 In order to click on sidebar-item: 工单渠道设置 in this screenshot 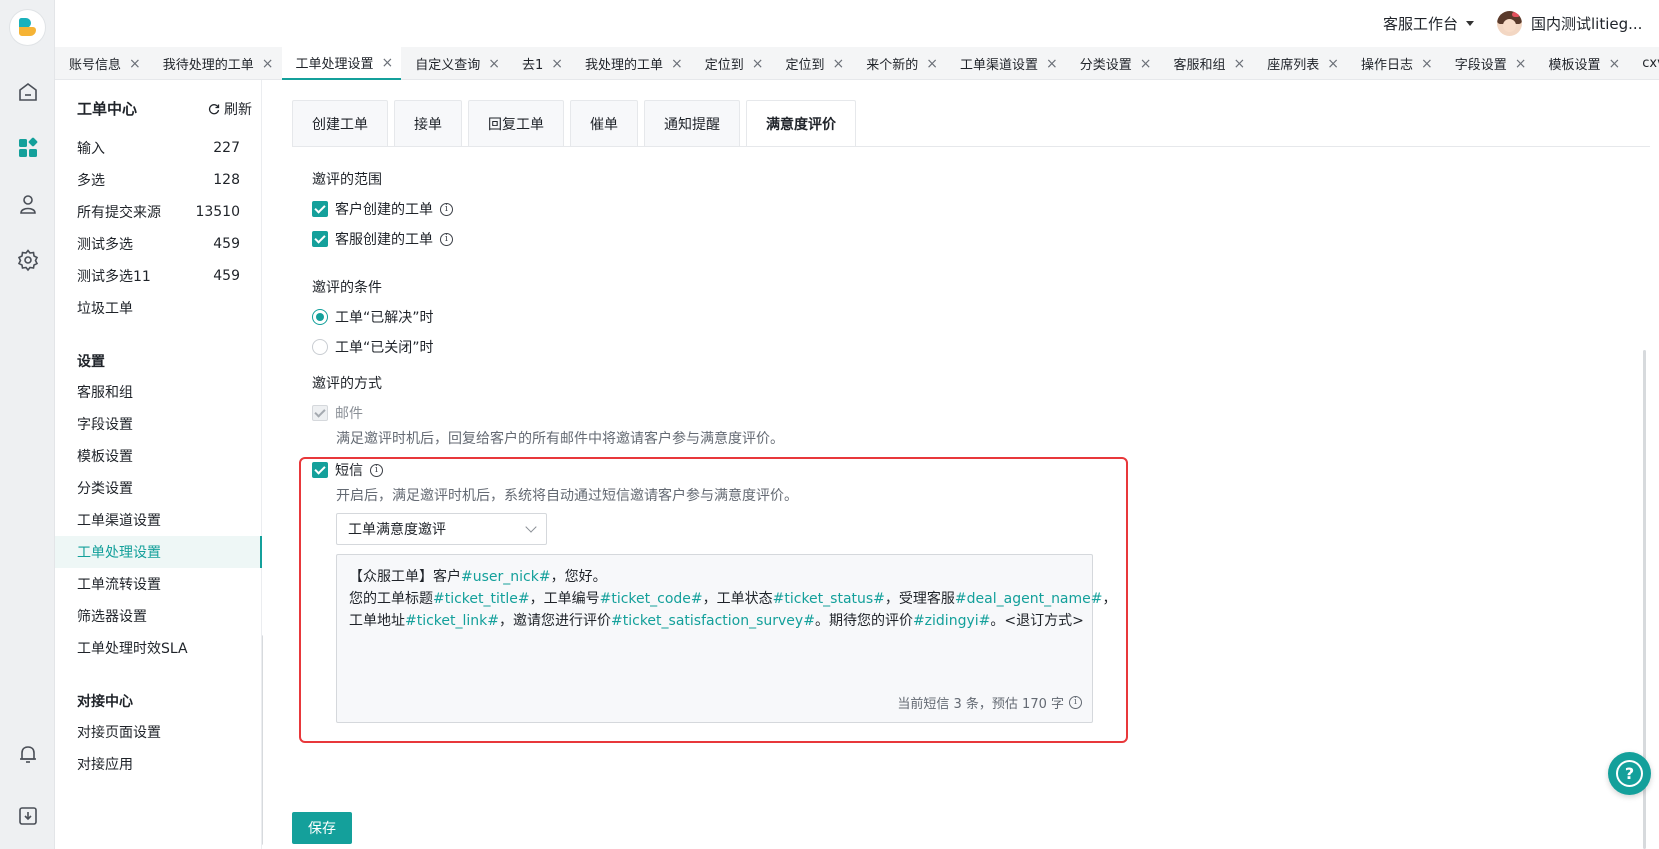, I will do `click(158, 520)`.